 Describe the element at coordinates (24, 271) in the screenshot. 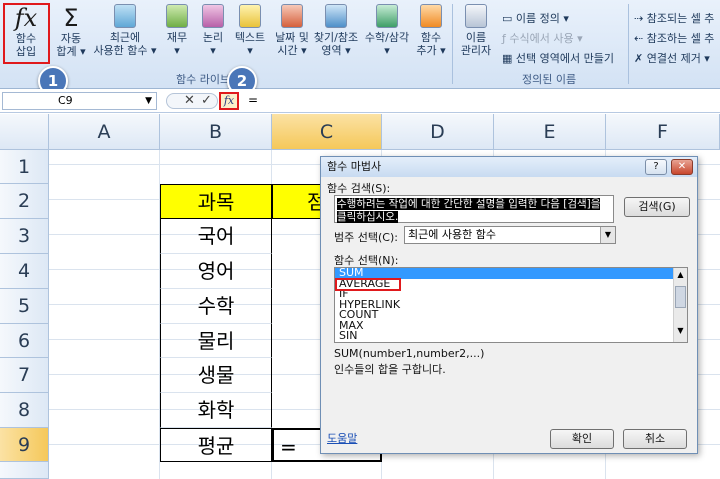

I see `row-header-4: 4` at that location.